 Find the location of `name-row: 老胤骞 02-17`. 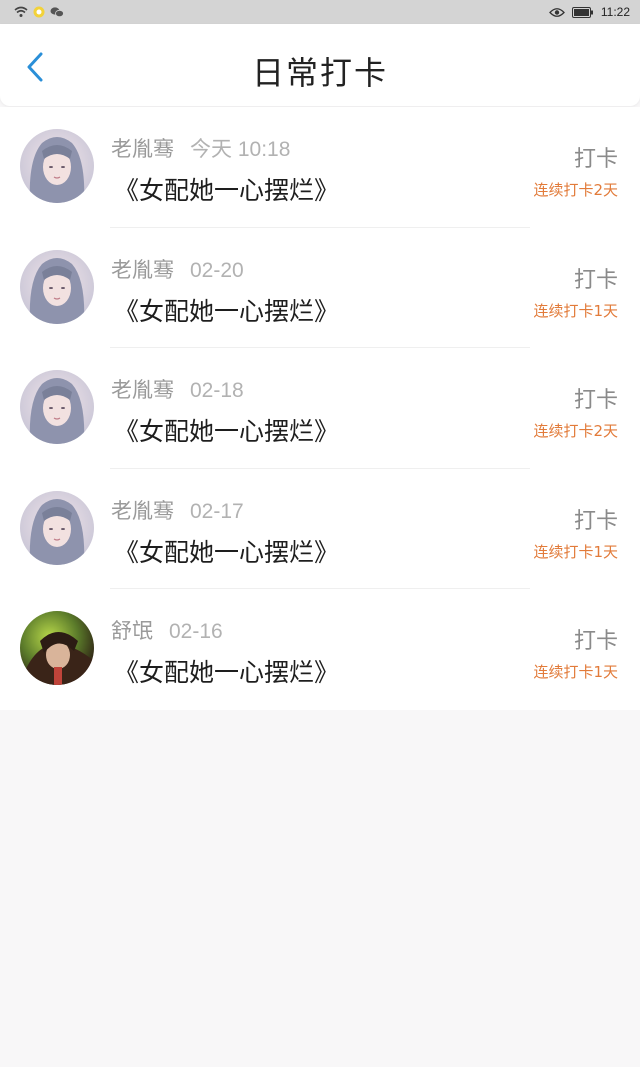

name-row: 老胤骞 02-17 is located at coordinates (177, 510).